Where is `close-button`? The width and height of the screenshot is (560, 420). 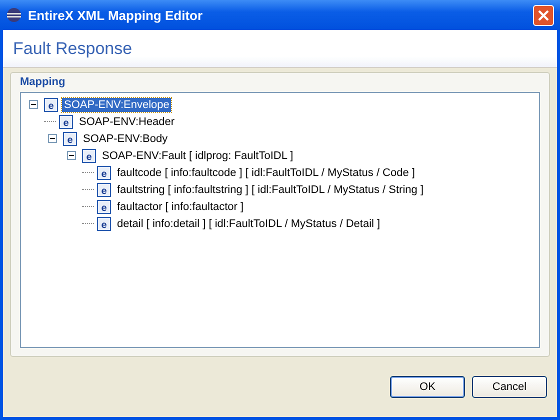
close-button is located at coordinates (543, 15).